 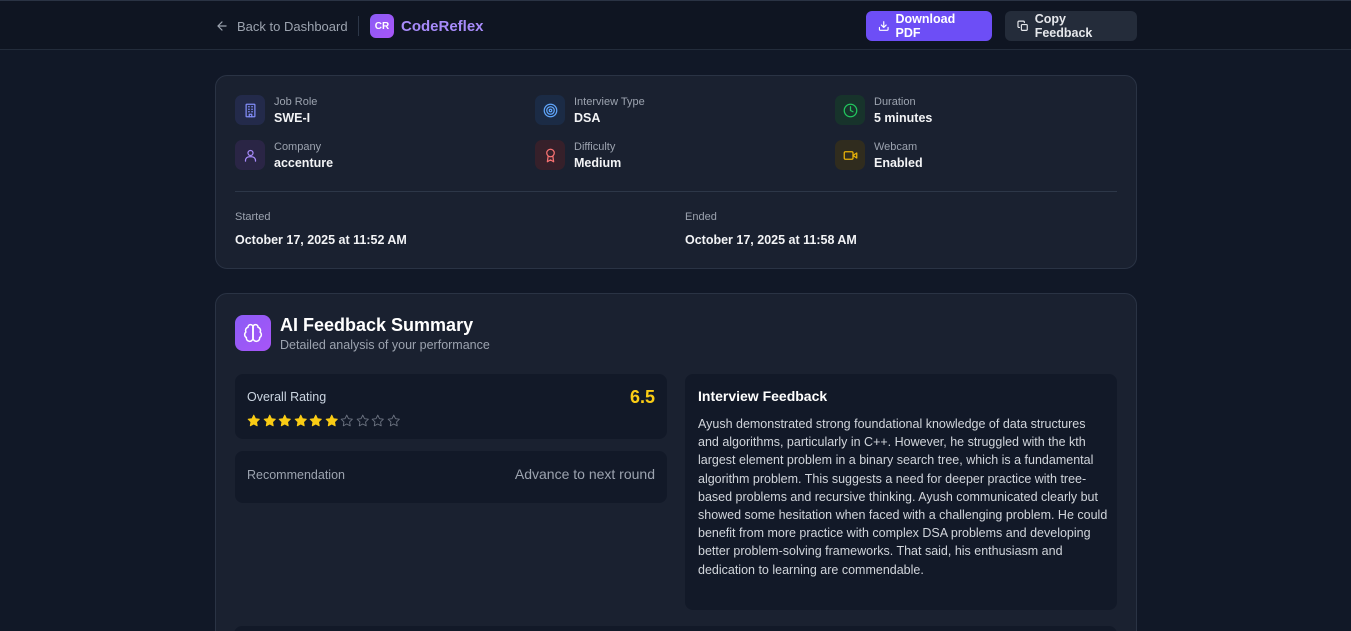 What do you see at coordinates (292, 26) in the screenshot?
I see `back-link-label: Back to Dashboard` at bounding box center [292, 26].